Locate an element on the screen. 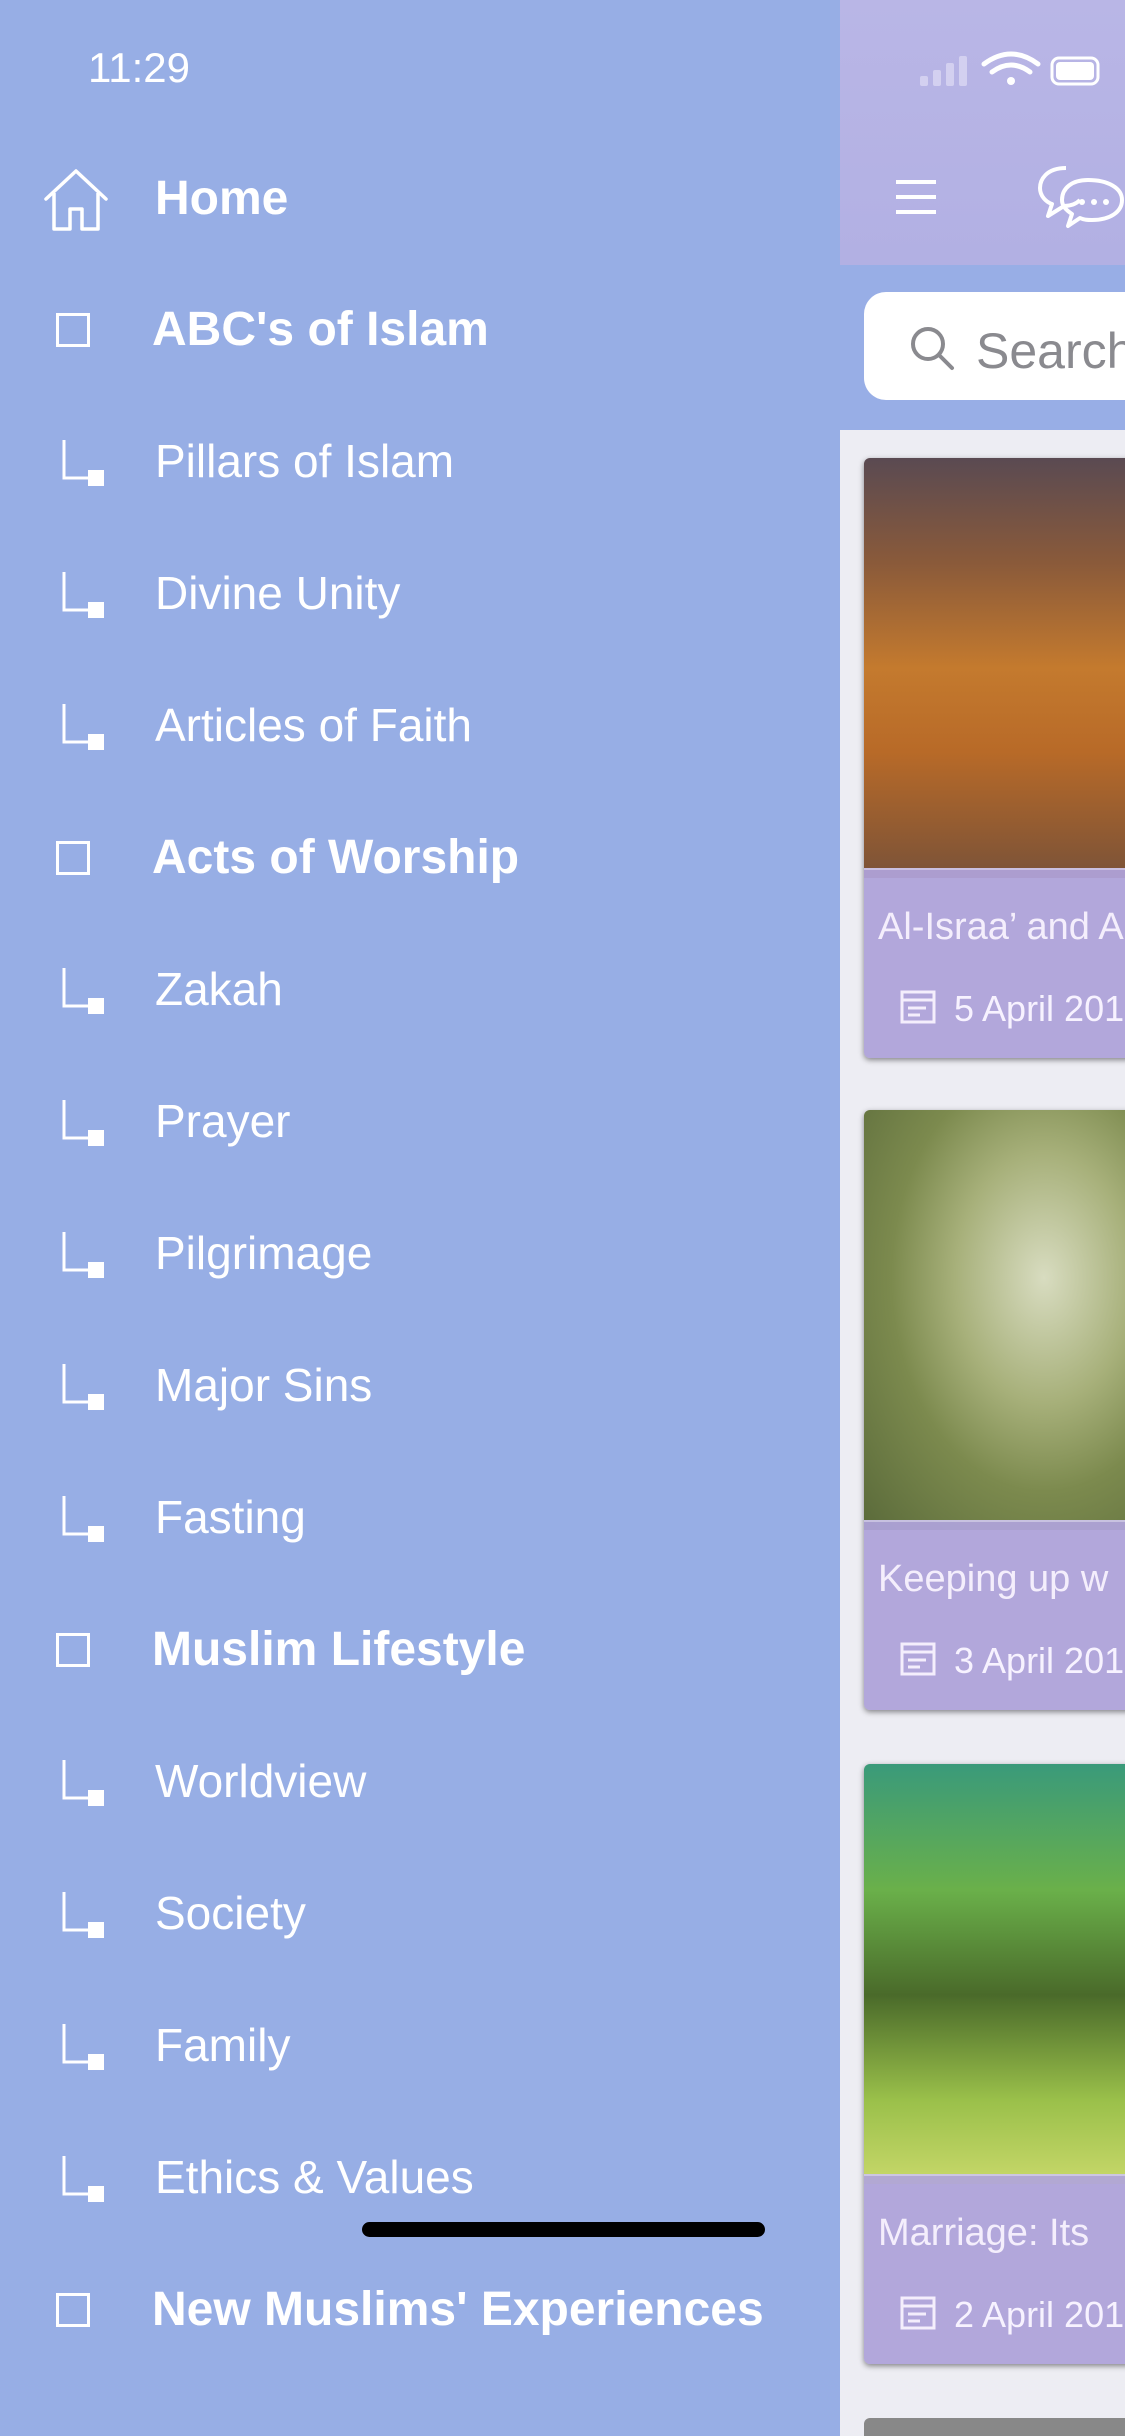 This screenshot has height=2436, width=1125. drawer-item-label: Divine Unity is located at coordinates (278, 593).